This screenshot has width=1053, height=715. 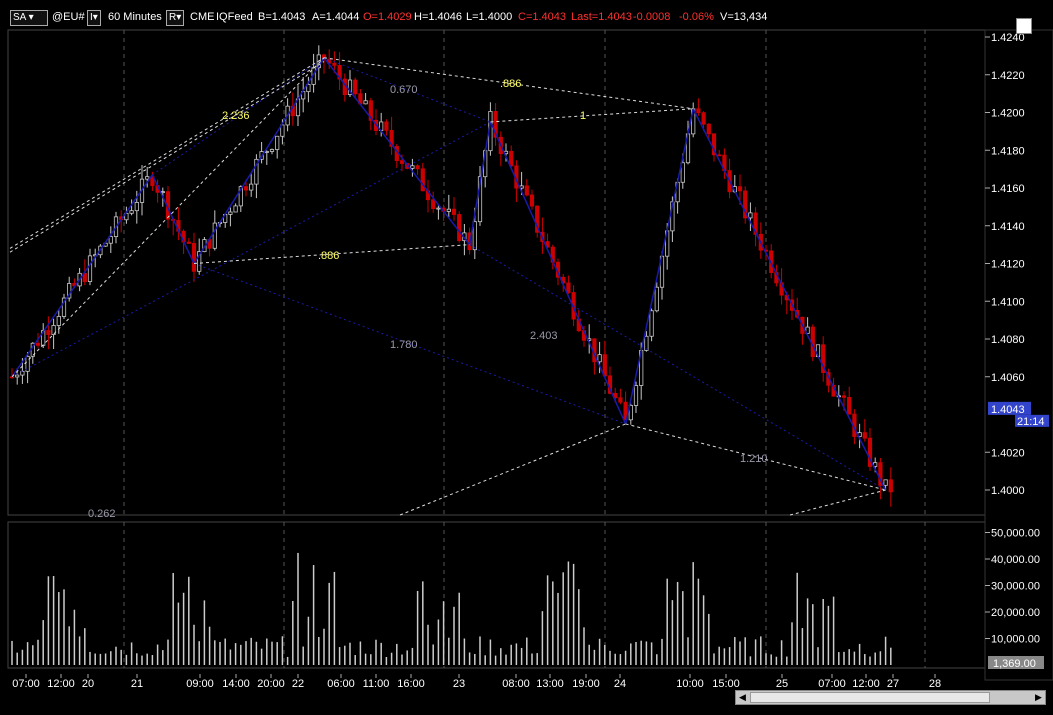 I want to click on scroll-left-icon: ◀, so click(x=742, y=697).